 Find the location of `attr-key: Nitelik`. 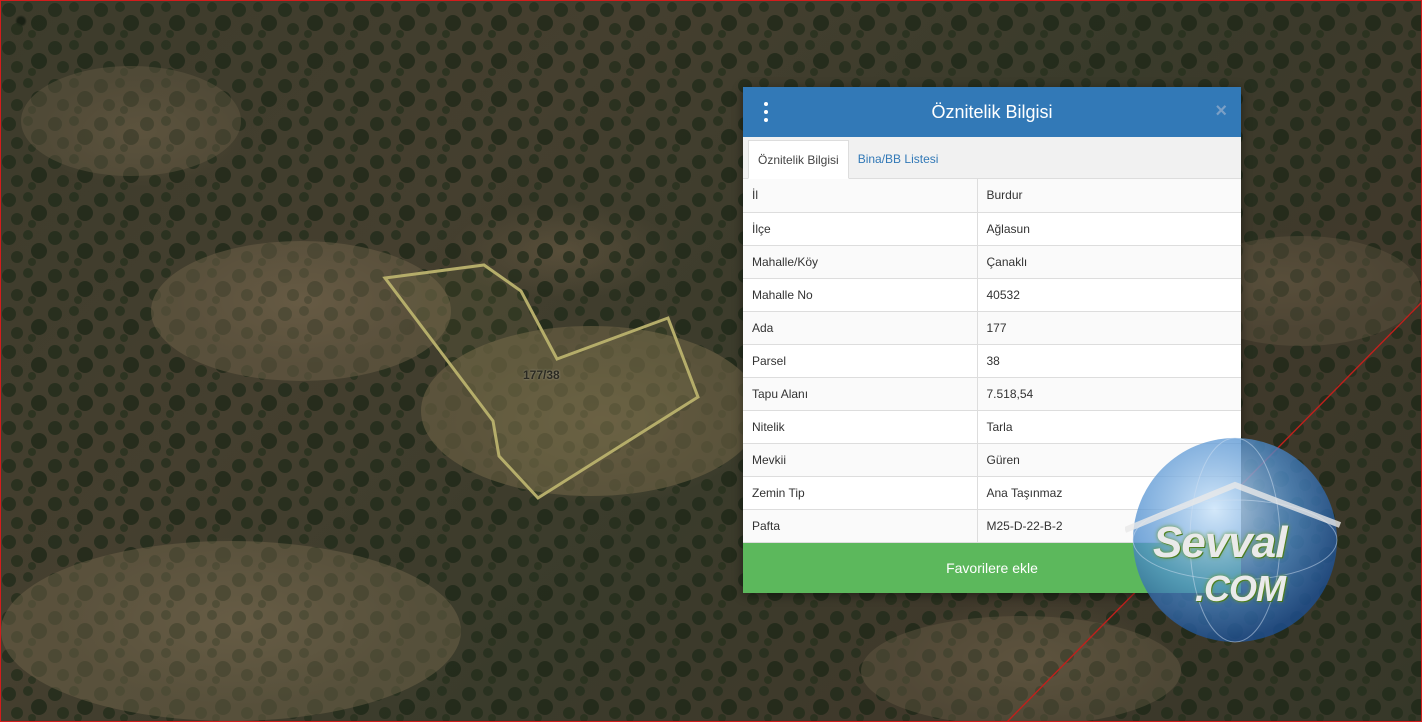

attr-key: Nitelik is located at coordinates (860, 427).